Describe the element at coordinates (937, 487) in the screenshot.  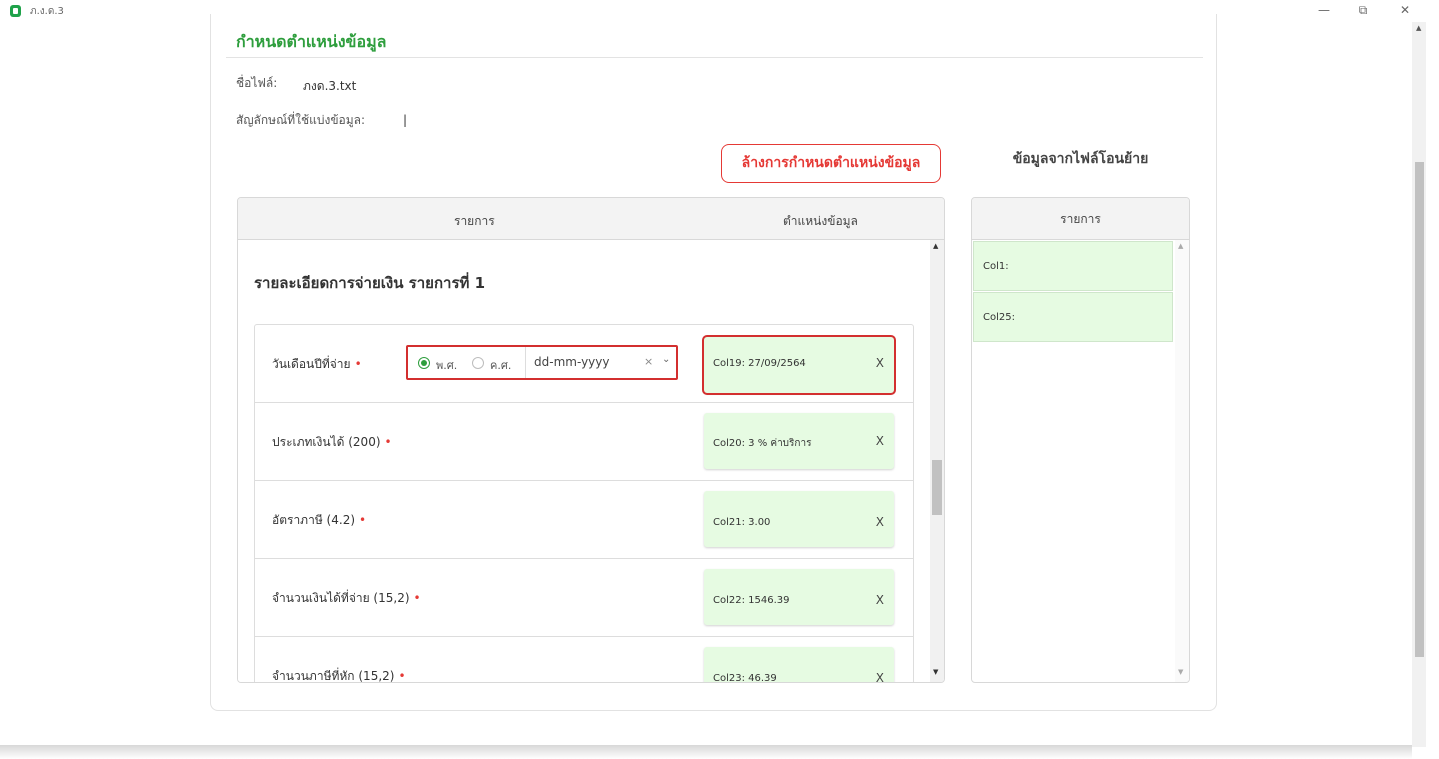
I see `mapping-table-scrollbar-thumb` at that location.